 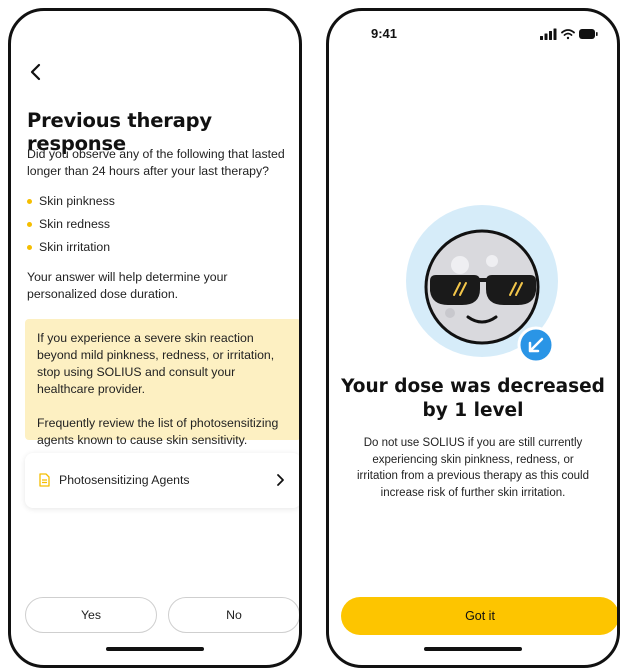 What do you see at coordinates (280, 480) in the screenshot?
I see `chevron-right-icon` at bounding box center [280, 480].